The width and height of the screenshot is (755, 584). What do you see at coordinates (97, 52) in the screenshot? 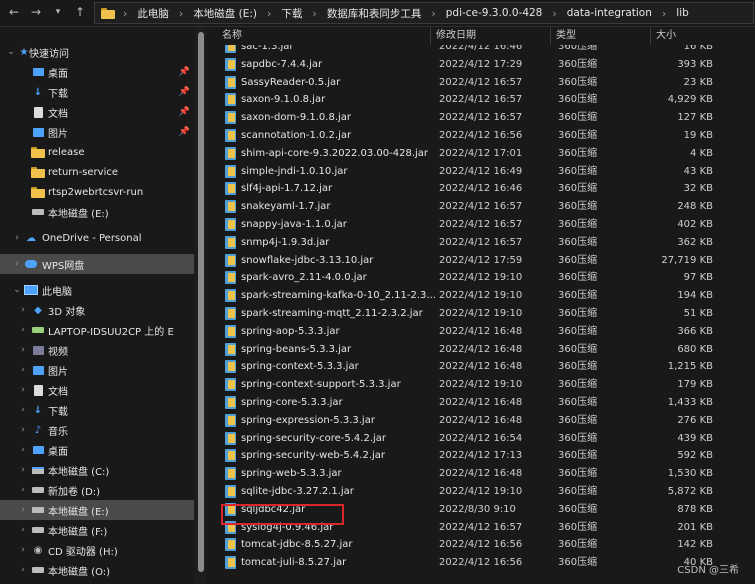
I see `nav-quick-access: ⌄ ★ 快速访问` at bounding box center [97, 52].